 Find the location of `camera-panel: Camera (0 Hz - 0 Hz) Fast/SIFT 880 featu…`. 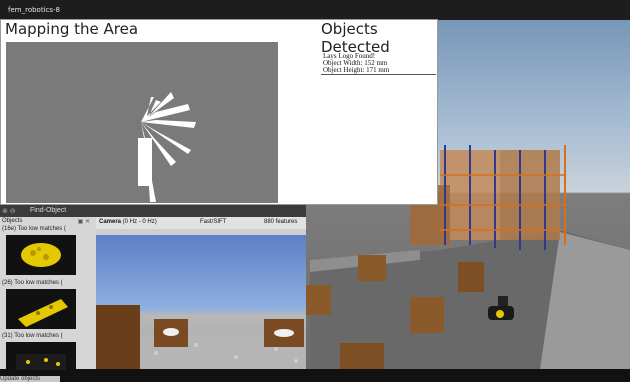

camera-panel: Camera (0 Hz - 0 Hz) Fast/SIFT 880 featu… is located at coordinates (201, 293).